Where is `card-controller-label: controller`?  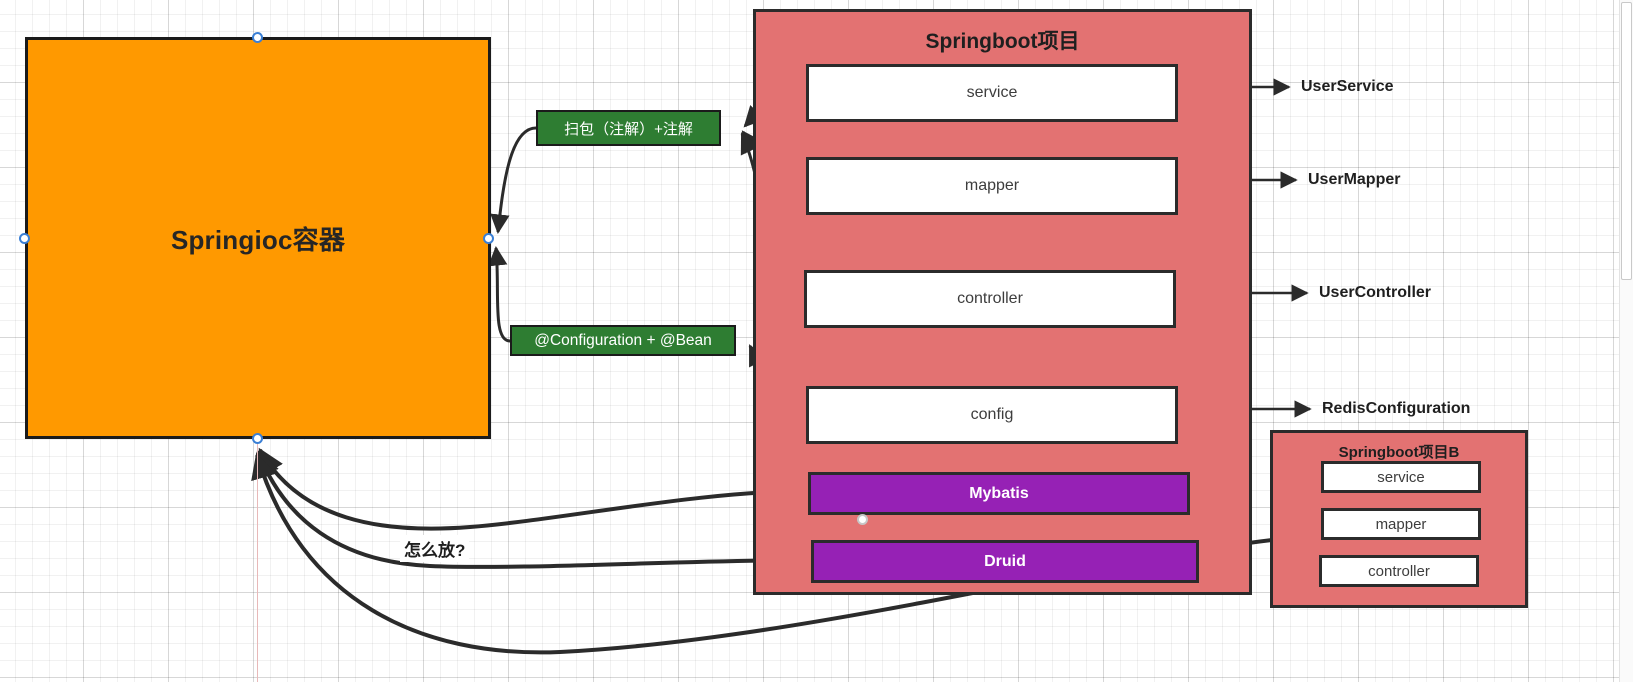 card-controller-label: controller is located at coordinates (990, 298).